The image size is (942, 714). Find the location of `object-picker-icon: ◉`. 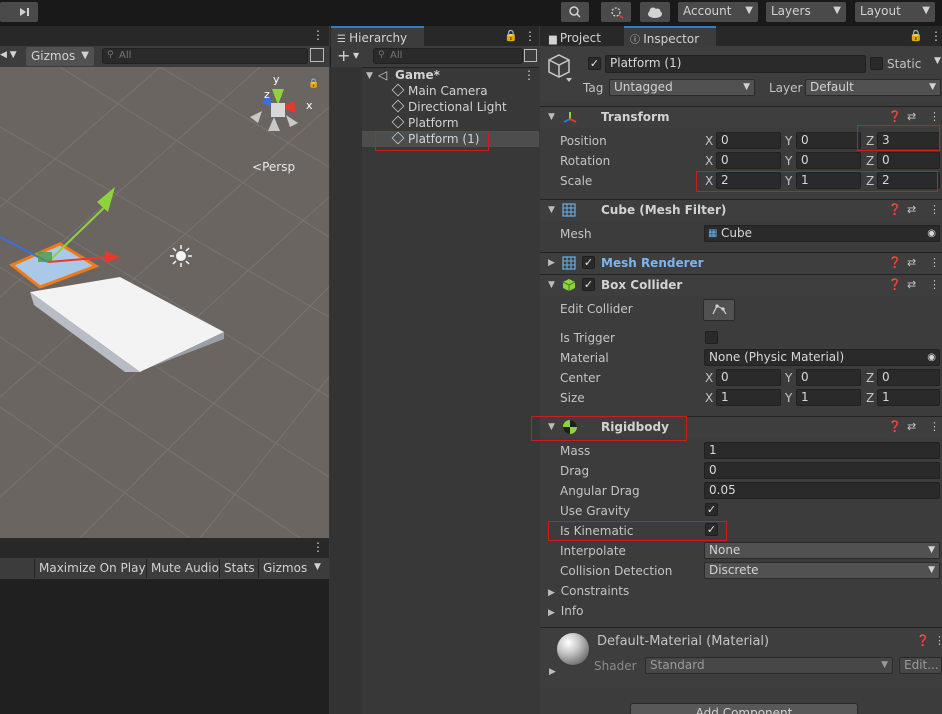

object-picker-icon: ◉ is located at coordinates (931, 357).